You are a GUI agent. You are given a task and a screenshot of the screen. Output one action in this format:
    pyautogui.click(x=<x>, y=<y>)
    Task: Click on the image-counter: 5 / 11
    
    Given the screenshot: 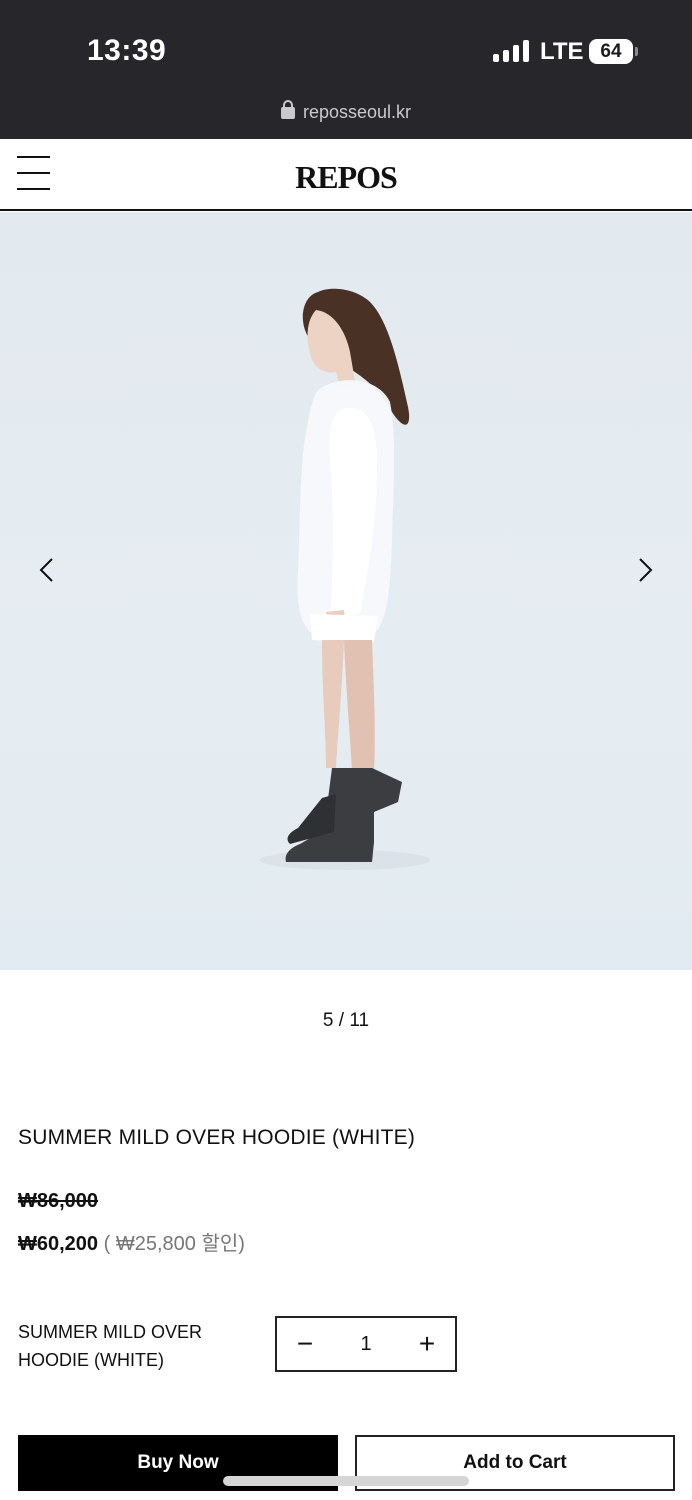 What is the action you would take?
    pyautogui.click(x=346, y=1020)
    